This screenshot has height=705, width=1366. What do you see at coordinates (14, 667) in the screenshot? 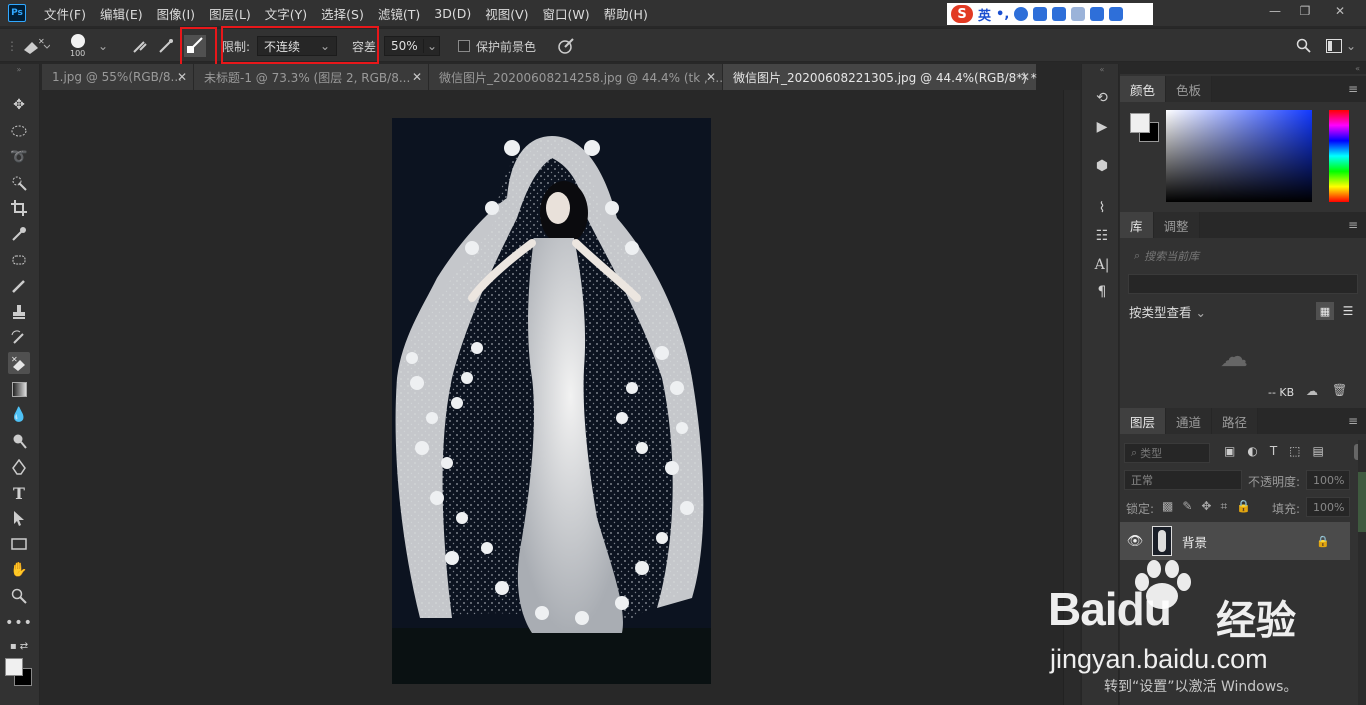
I see `foreground-color-swatch` at bounding box center [14, 667].